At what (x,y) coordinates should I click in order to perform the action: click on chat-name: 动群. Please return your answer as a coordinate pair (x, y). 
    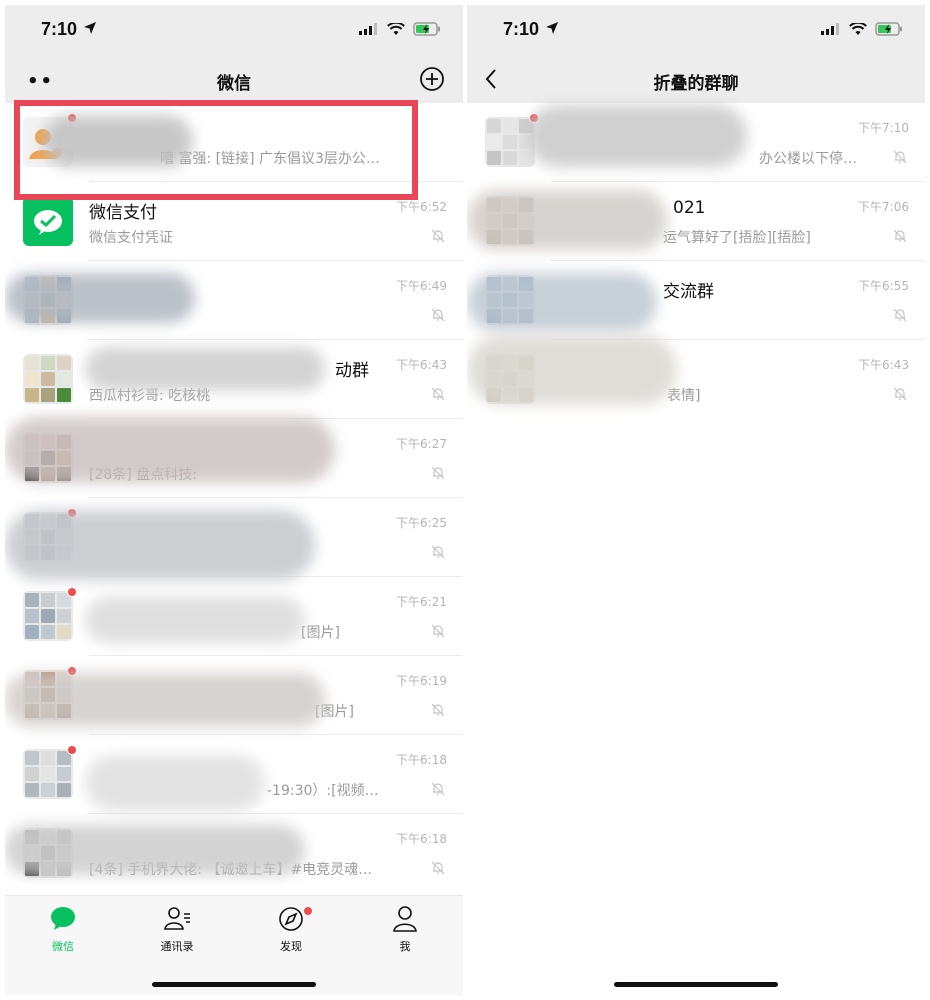
    Looking at the image, I should click on (352, 371).